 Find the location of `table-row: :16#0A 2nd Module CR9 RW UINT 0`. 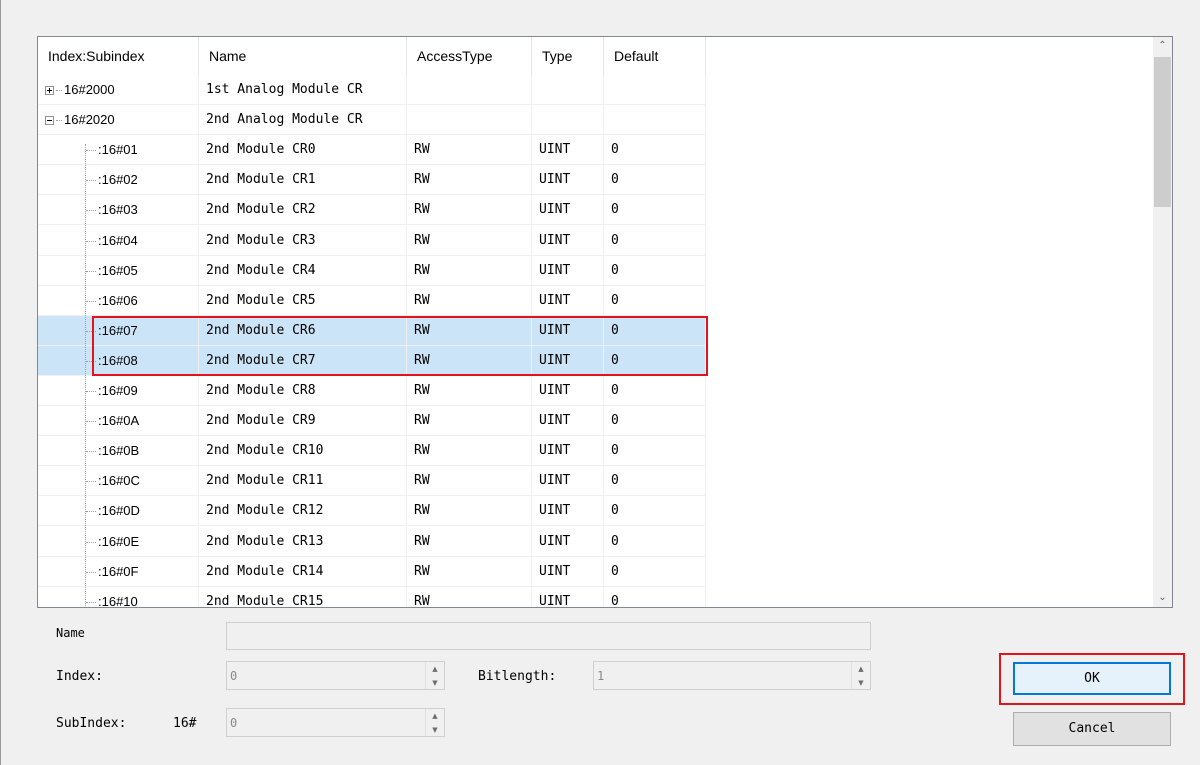

table-row: :16#0A 2nd Module CR9 RW UINT 0 is located at coordinates (372, 421).